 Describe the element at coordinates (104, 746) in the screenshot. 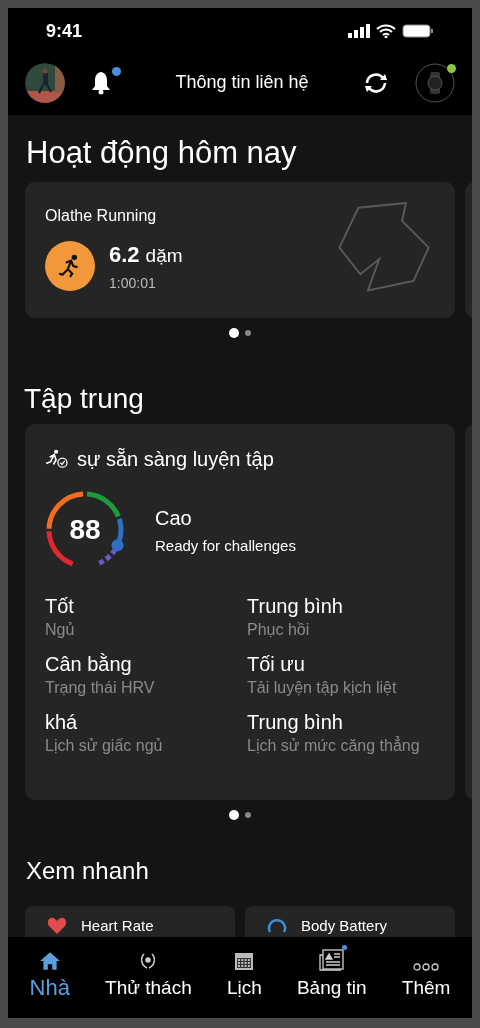

I see `metric-label: Lịch sử giấc ngủ` at that location.